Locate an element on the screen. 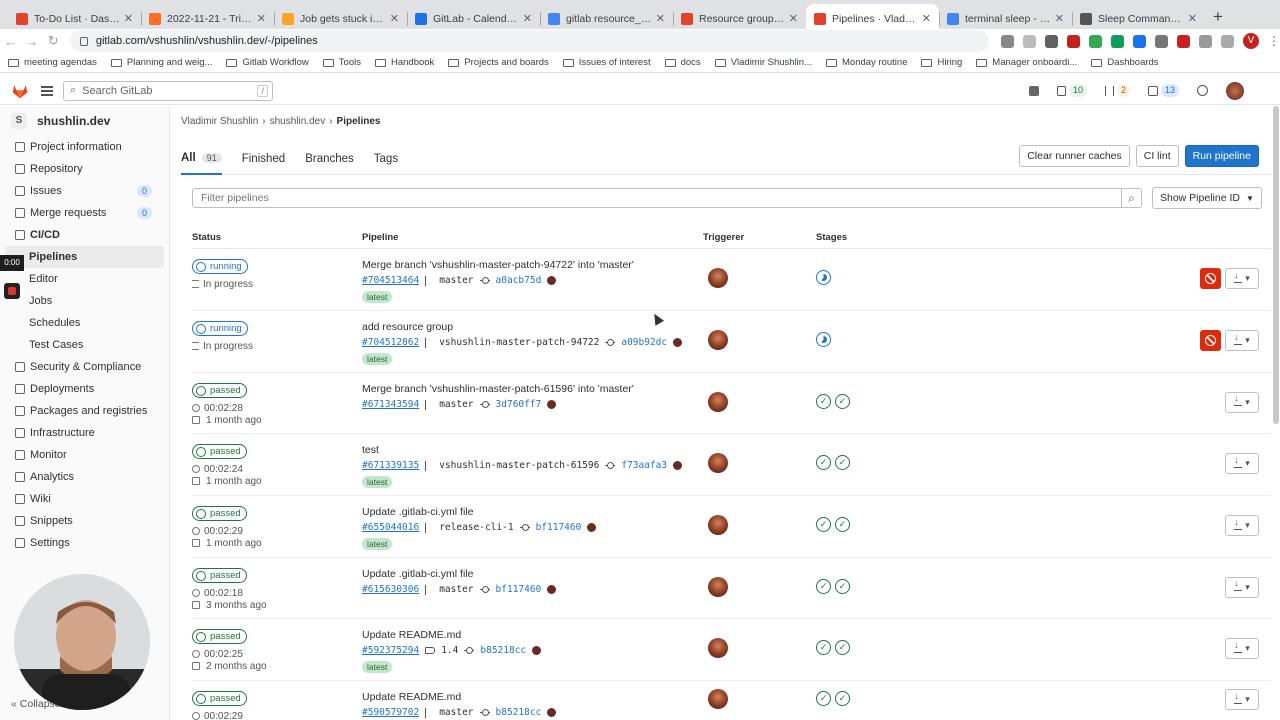  forward-icon: → is located at coordinates (31, 41).